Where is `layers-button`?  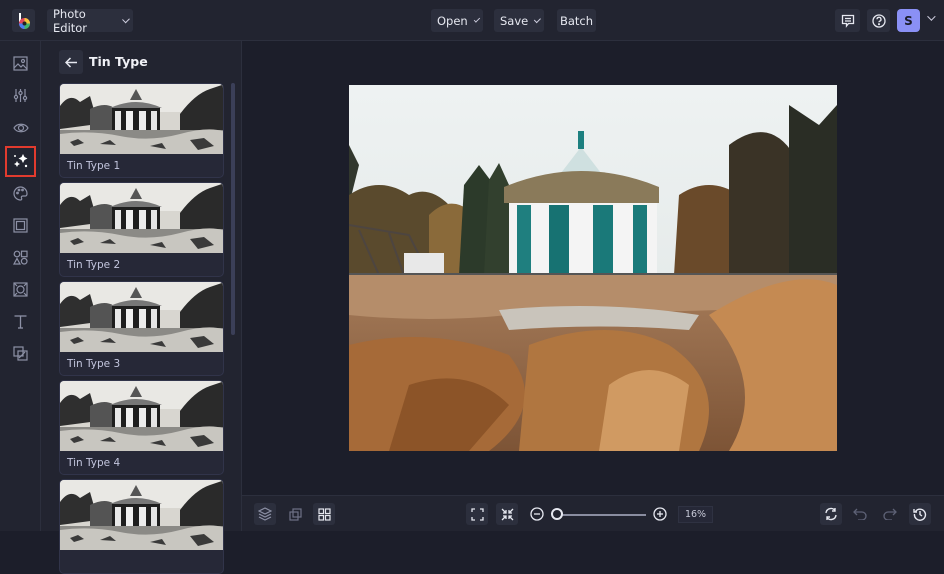
layers-button is located at coordinates (265, 514).